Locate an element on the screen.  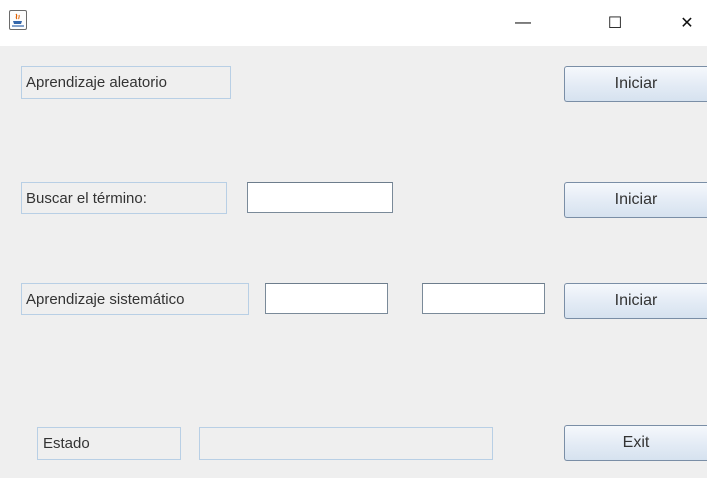
minimize-button: — is located at coordinates (523, 23).